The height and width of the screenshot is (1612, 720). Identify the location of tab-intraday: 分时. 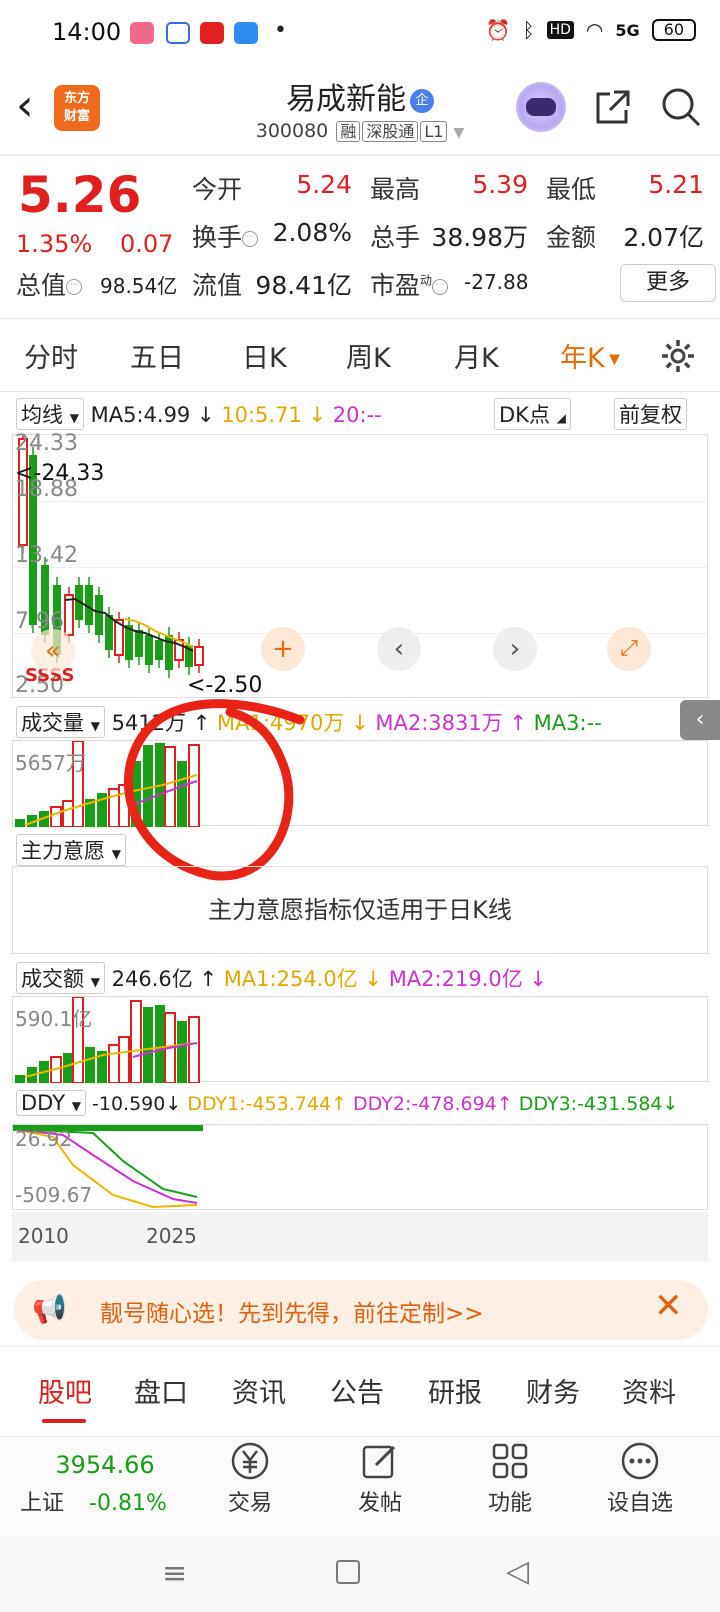
(51, 355).